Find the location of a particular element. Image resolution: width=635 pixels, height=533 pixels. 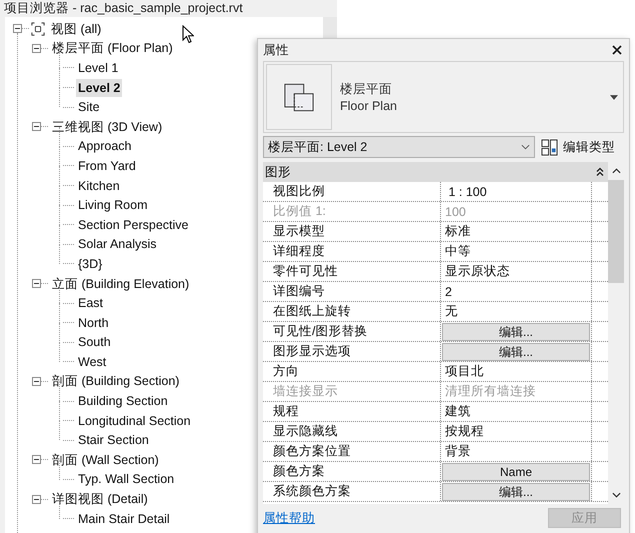

tree-item: Building Section is located at coordinates (123, 401).